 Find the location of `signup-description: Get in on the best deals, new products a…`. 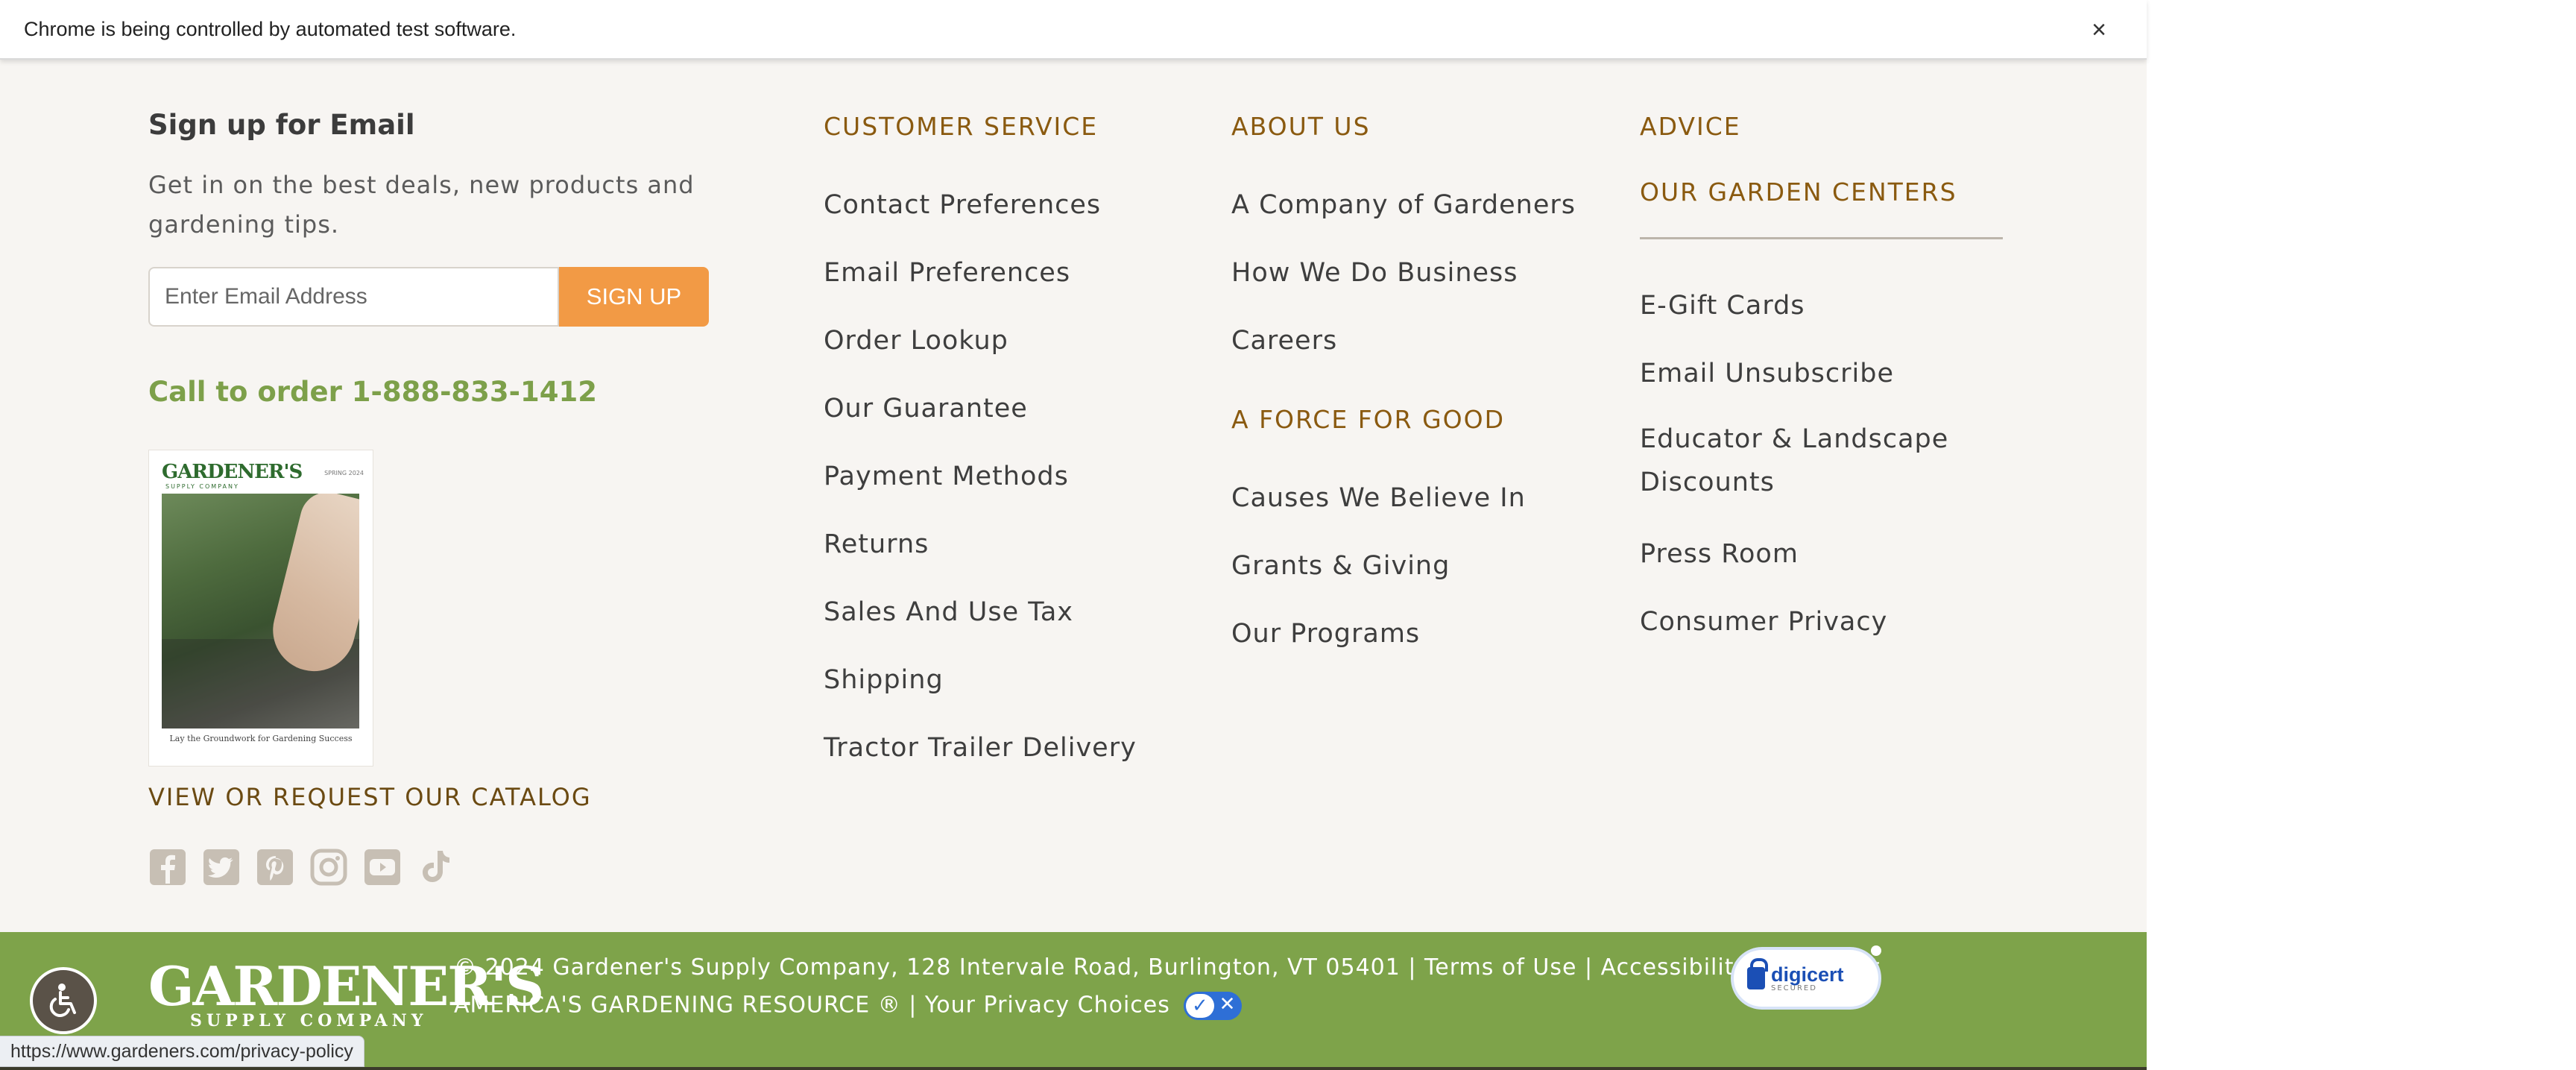

signup-description: Get in on the best deals, new products a… is located at coordinates (422, 205).